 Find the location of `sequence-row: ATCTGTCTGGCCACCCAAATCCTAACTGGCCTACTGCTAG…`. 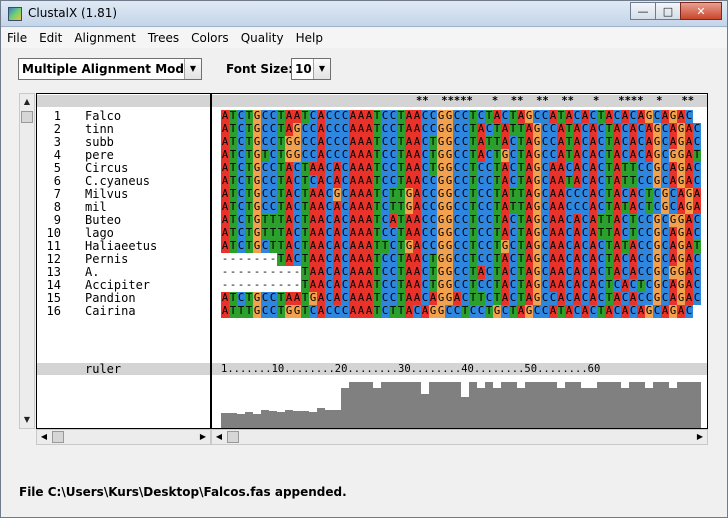

sequence-row: ATCTGTCTGGCCACCCAAATCCTAACTGGCCTACTGCTAG… is located at coordinates (461, 155).